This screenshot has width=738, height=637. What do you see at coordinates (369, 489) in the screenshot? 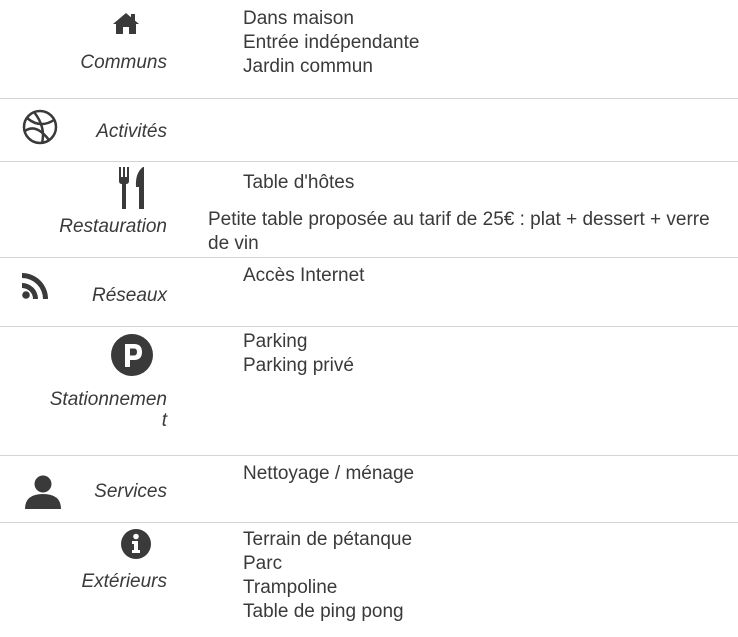
I see `section-services: Services Nettoyage / ménage` at bounding box center [369, 489].